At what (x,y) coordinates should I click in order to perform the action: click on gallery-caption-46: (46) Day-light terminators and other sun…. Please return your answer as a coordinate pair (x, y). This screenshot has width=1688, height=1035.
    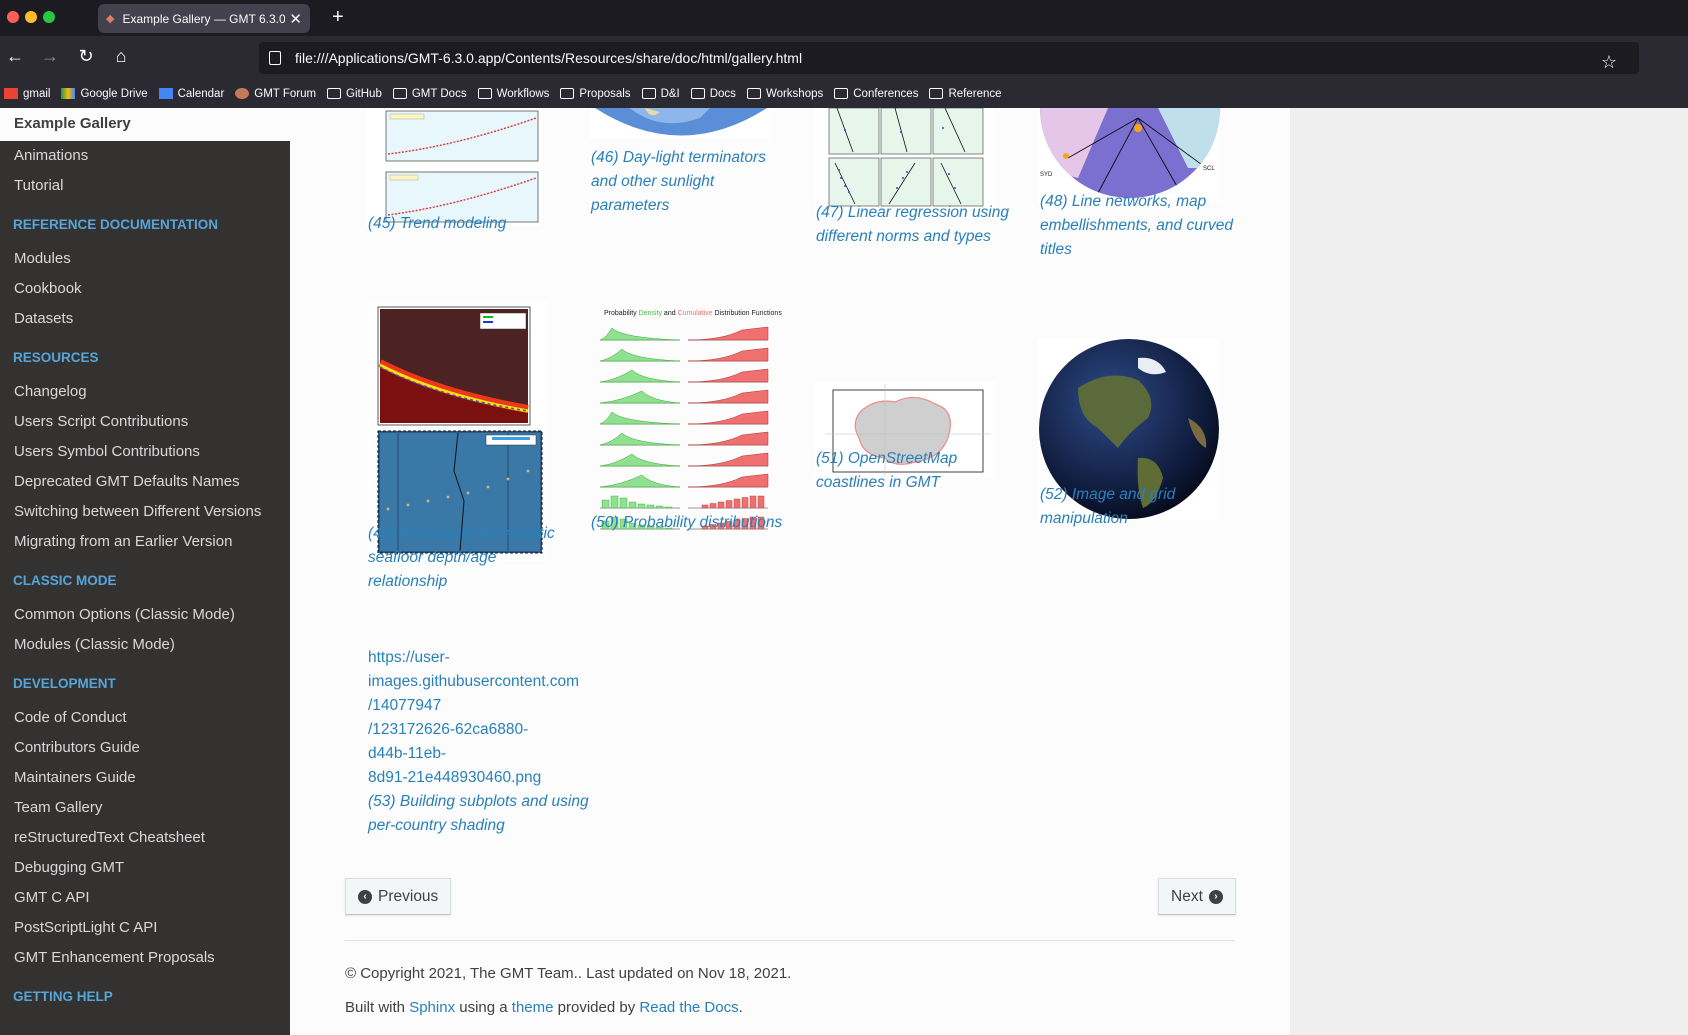
    Looking at the image, I should click on (691, 182).